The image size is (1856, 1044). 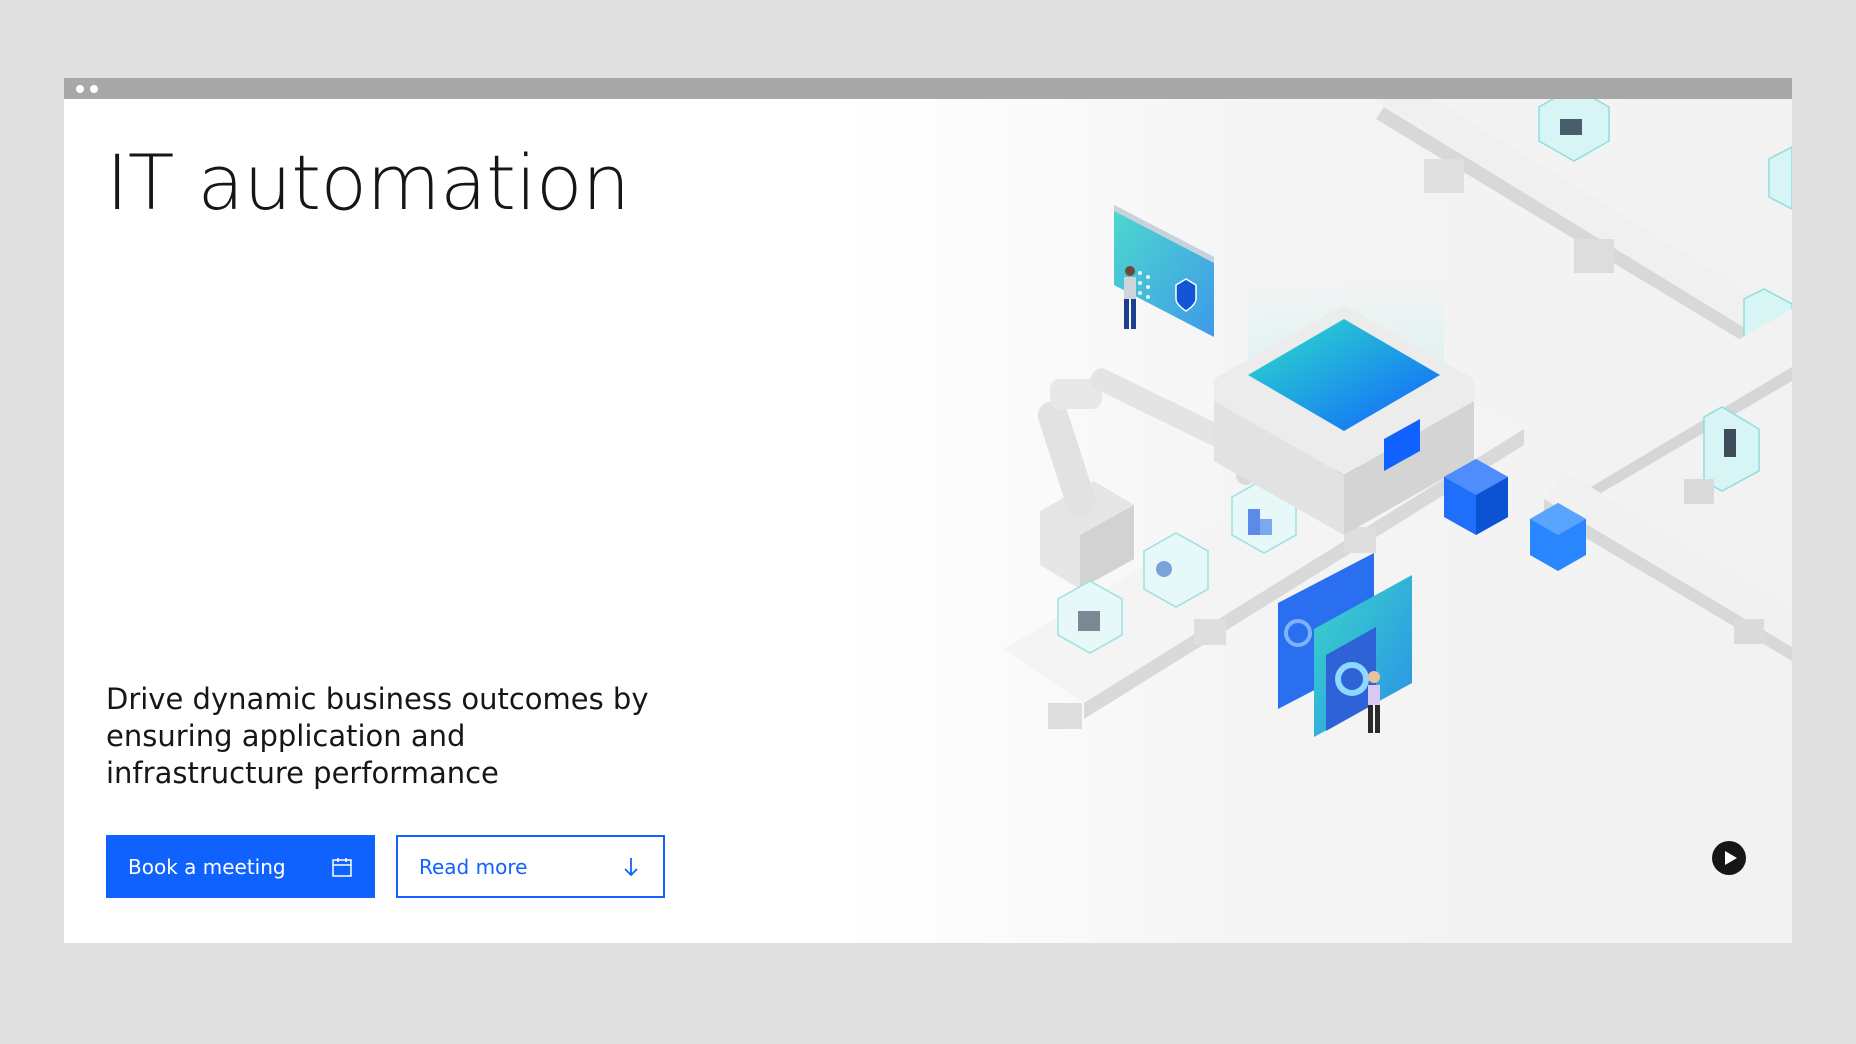 I want to click on read-more-button: Read more, so click(x=530, y=866).